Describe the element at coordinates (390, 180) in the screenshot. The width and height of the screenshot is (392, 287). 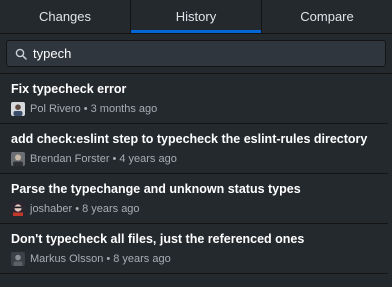
I see `scrollbar` at that location.